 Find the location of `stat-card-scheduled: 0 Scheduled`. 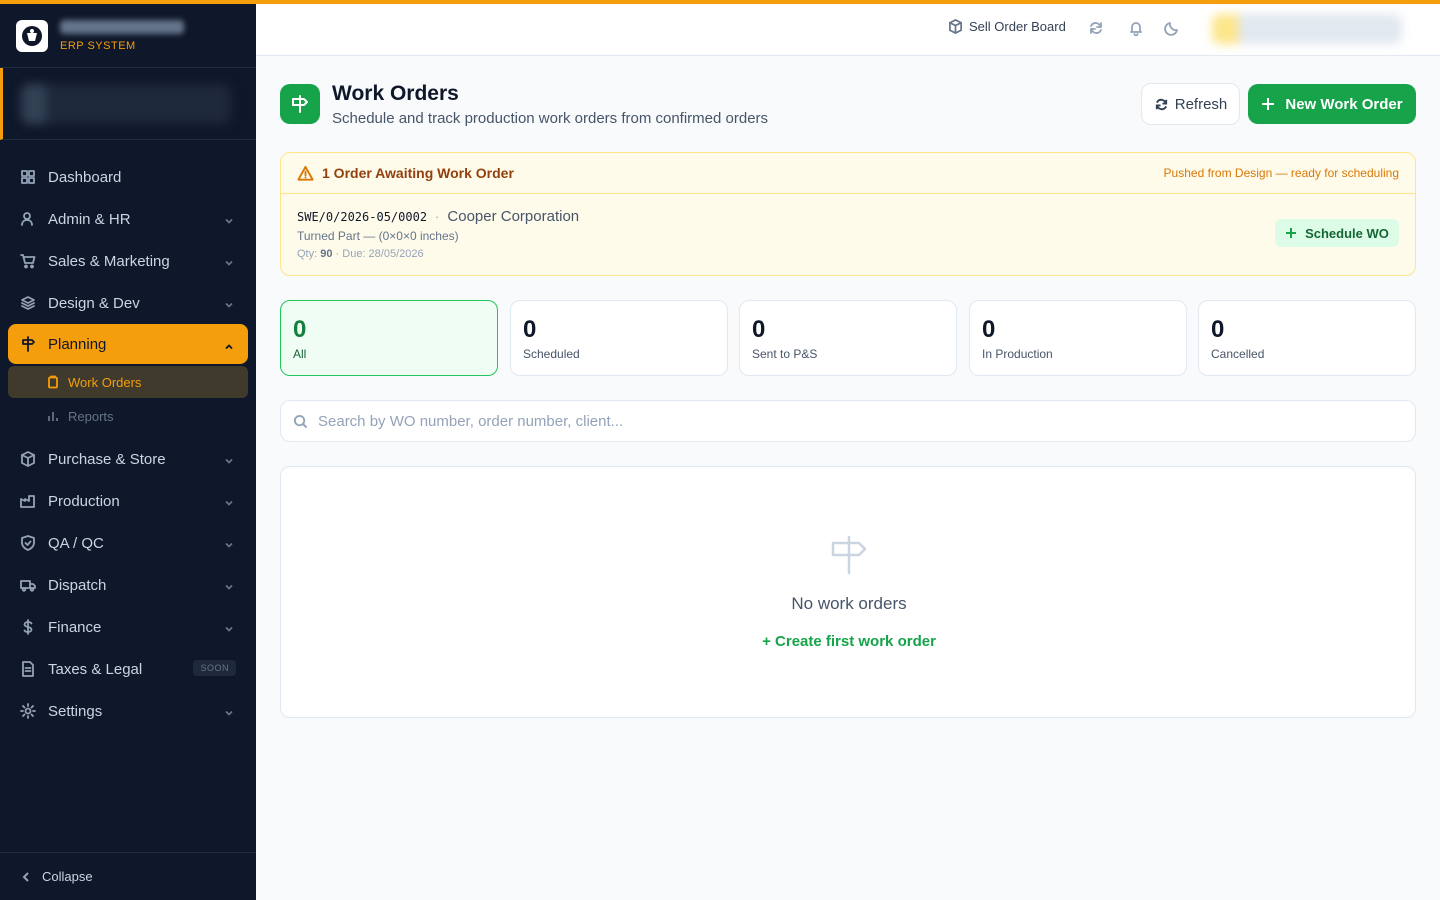

stat-card-scheduled: 0 Scheduled is located at coordinates (619, 338).